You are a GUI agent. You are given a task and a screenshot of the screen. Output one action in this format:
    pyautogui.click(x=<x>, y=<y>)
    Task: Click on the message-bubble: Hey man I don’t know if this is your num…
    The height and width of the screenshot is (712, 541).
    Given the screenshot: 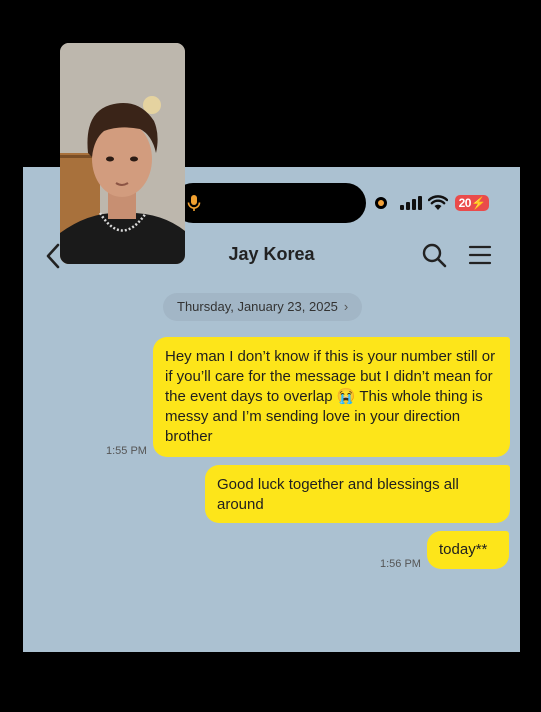 What is the action you would take?
    pyautogui.click(x=331, y=397)
    